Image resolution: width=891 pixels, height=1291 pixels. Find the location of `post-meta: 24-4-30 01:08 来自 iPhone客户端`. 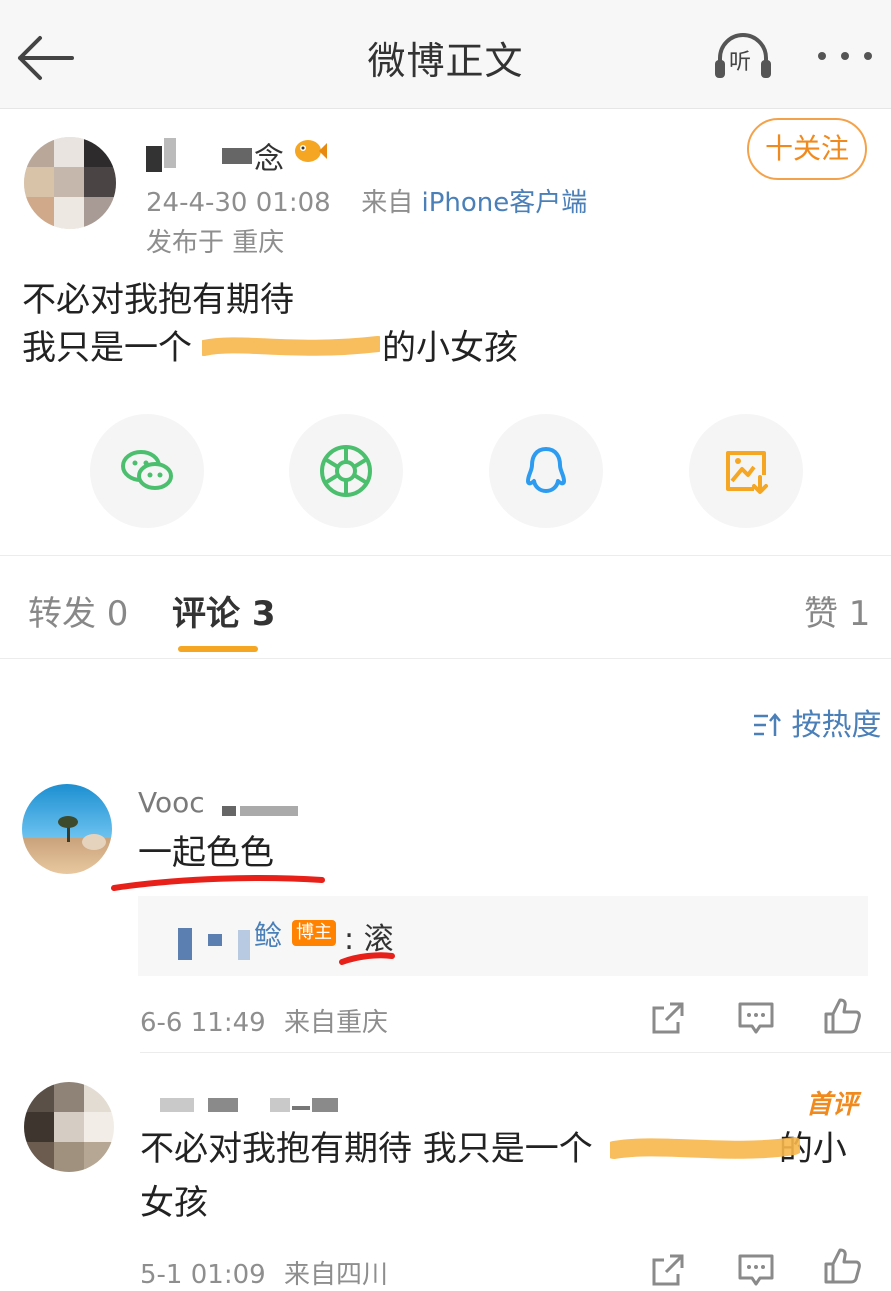

post-meta: 24-4-30 01:08 来自 iPhone客户端 is located at coordinates (366, 200).